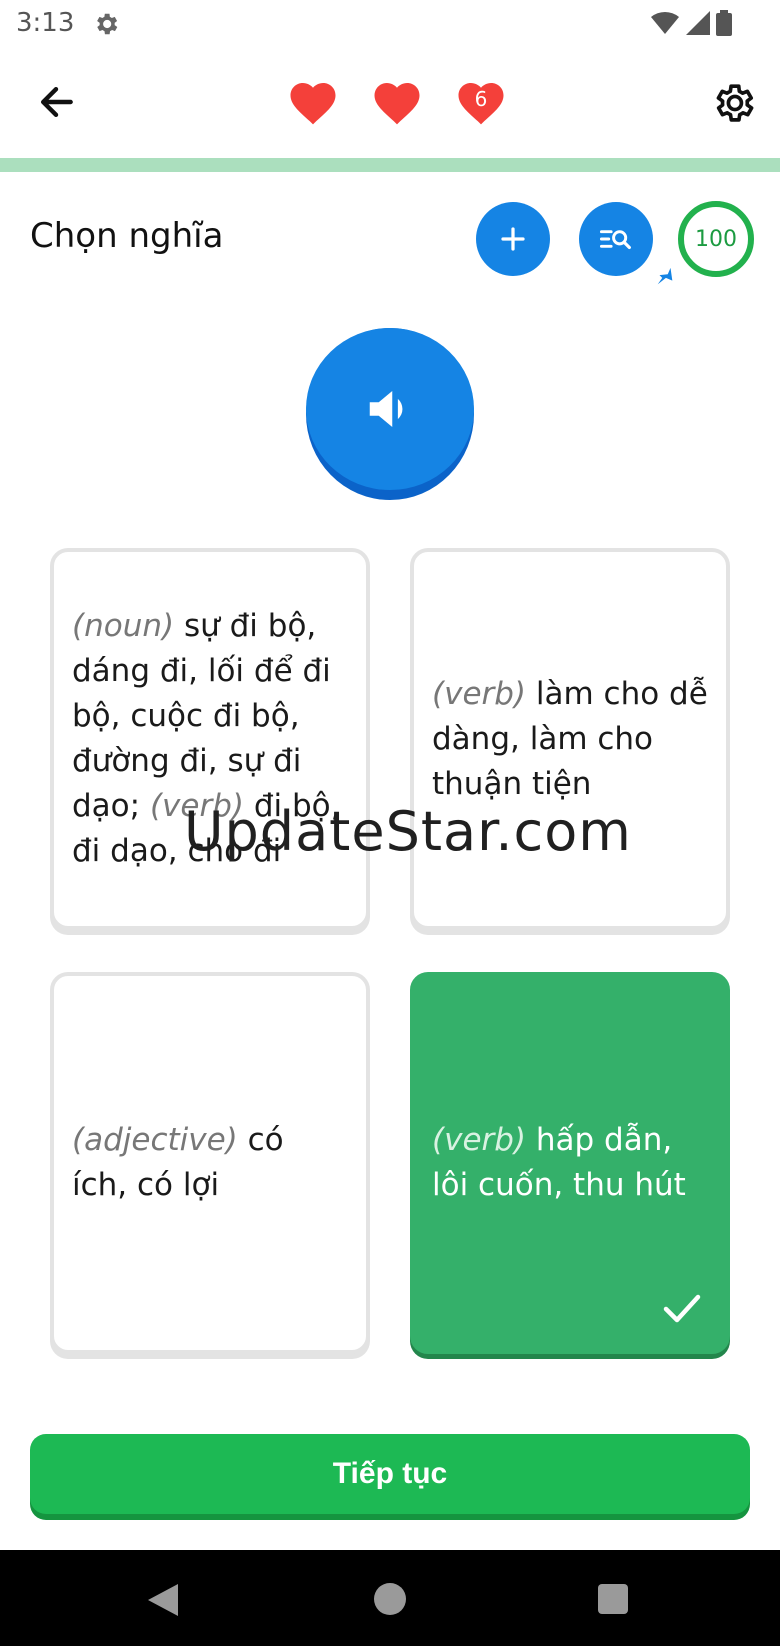 The height and width of the screenshot is (1646, 780). I want to click on heart-count: 6, so click(481, 99).